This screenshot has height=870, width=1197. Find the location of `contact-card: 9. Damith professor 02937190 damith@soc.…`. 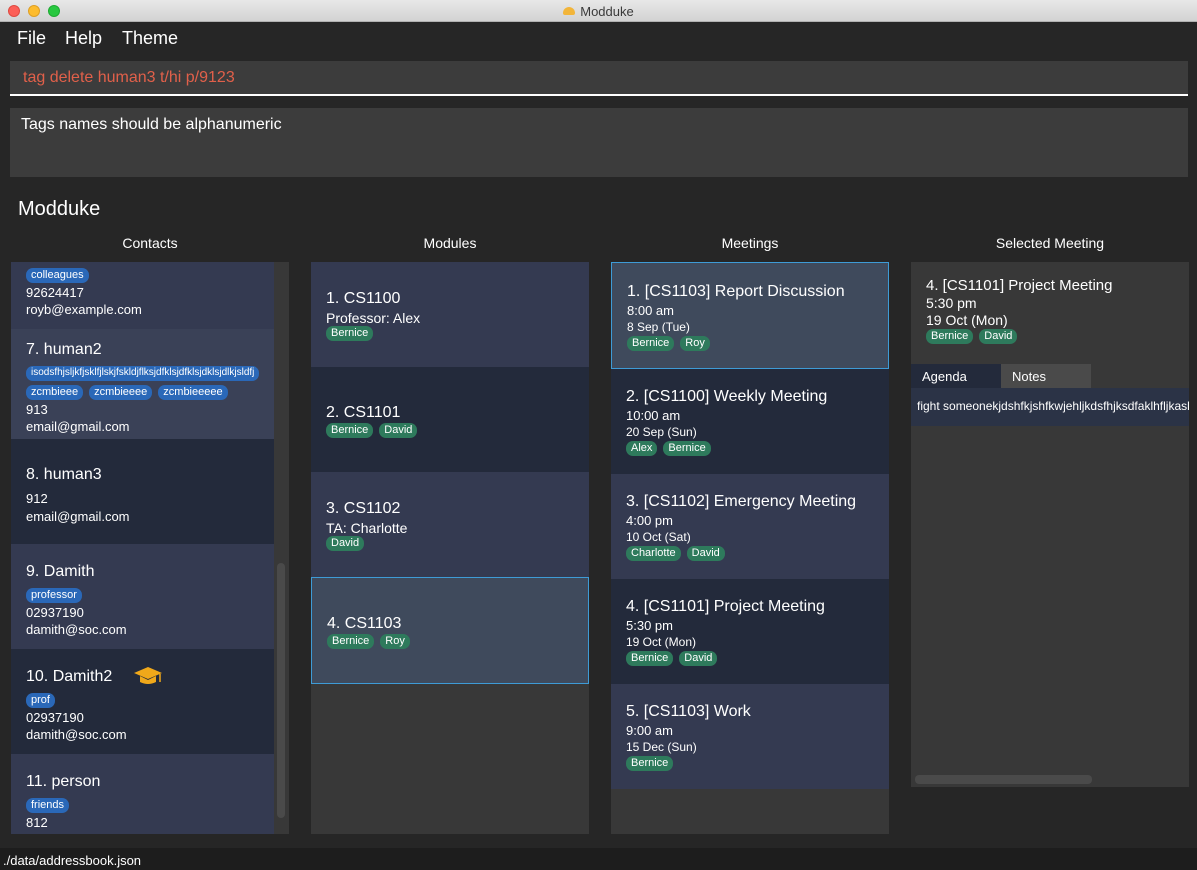

contact-card: 9. Damith professor 02937190 damith@soc.… is located at coordinates (142, 596).